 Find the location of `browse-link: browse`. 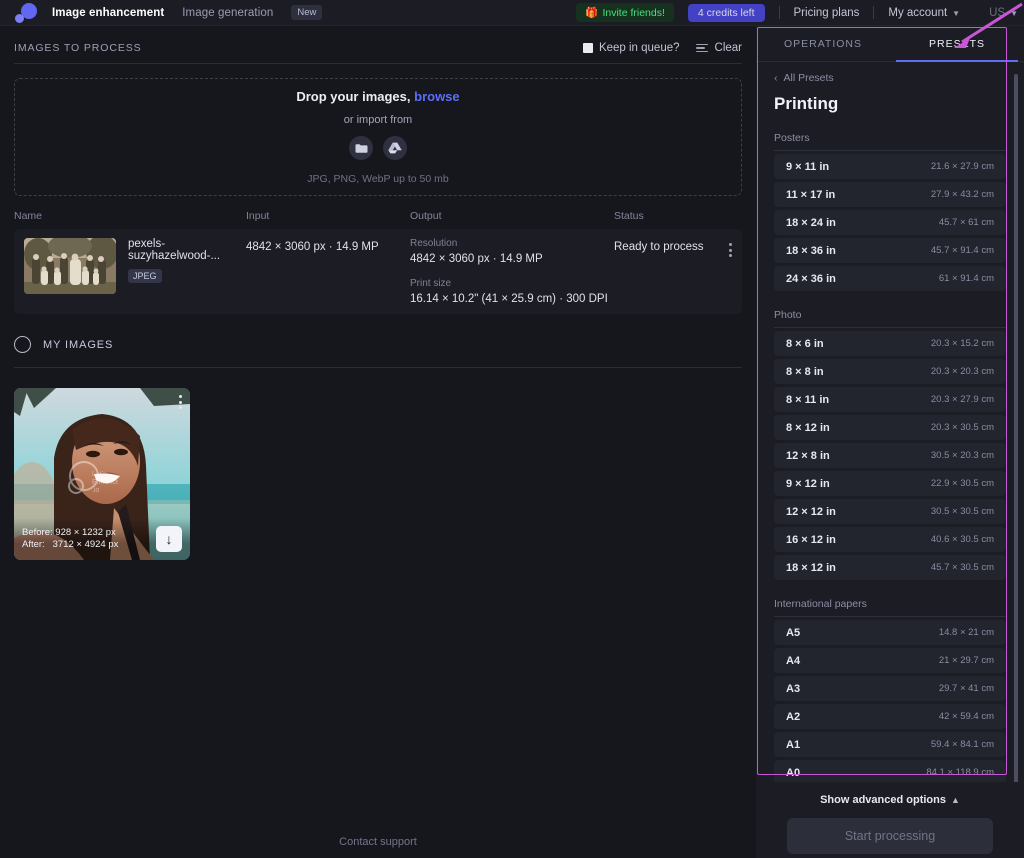

browse-link: browse is located at coordinates (437, 96).